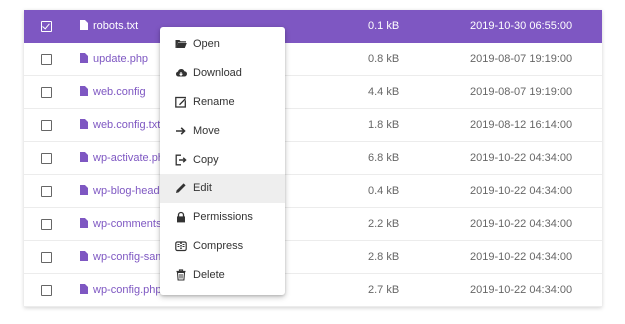 This screenshot has width=625, height=324. I want to click on menu-item-edit: Edit, so click(222, 188).